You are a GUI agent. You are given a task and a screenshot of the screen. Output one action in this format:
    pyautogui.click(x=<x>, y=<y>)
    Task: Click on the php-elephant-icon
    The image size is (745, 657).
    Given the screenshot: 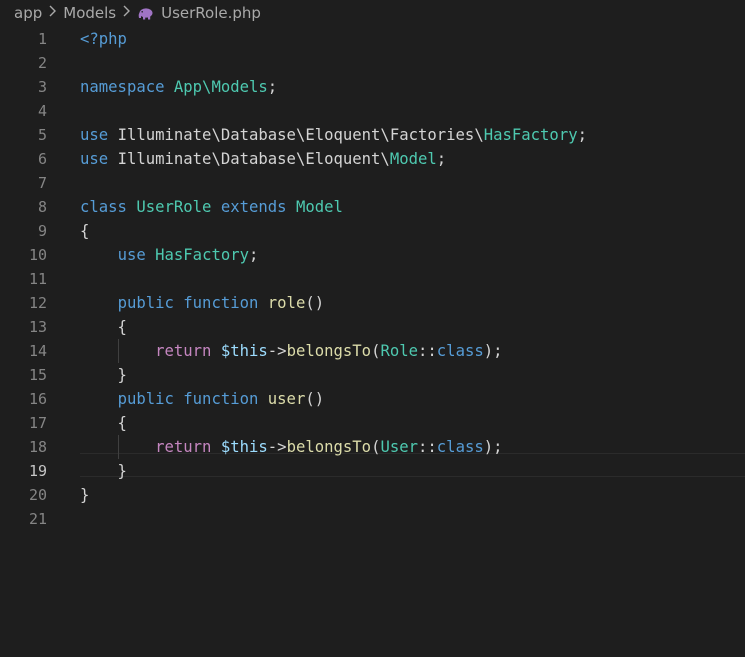 What is the action you would take?
    pyautogui.click(x=145, y=13)
    